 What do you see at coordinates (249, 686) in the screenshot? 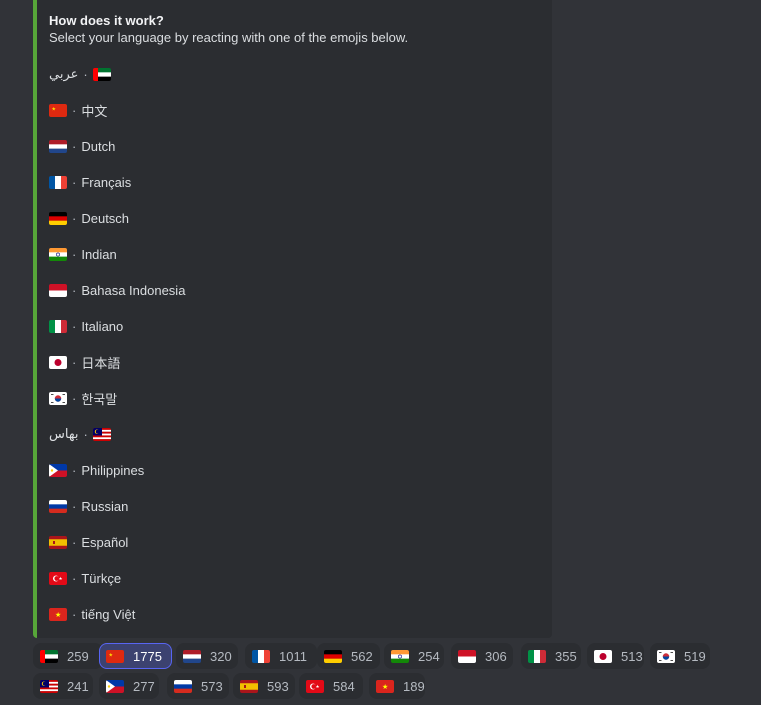
I see `spain-flag` at bounding box center [249, 686].